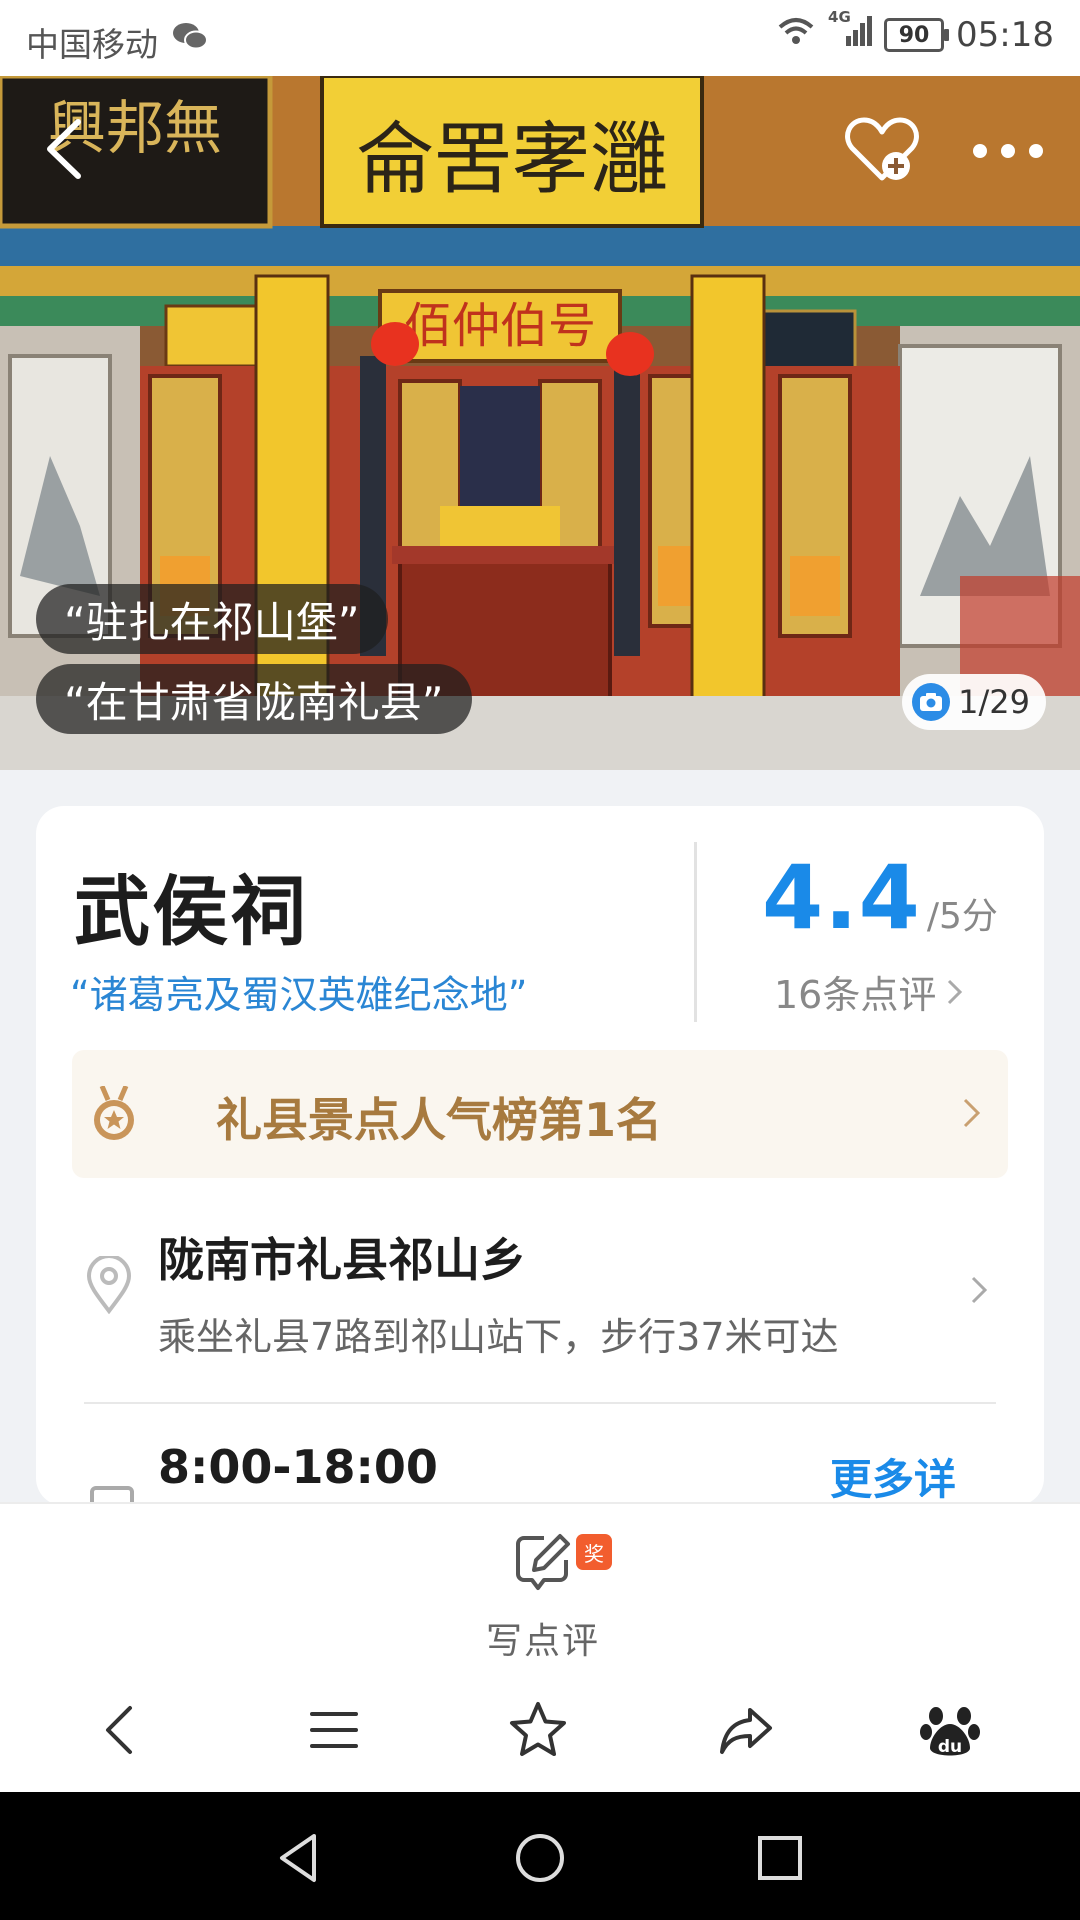 The width and height of the screenshot is (1080, 1920). What do you see at coordinates (114, 1113) in the screenshot?
I see `medal-icon` at bounding box center [114, 1113].